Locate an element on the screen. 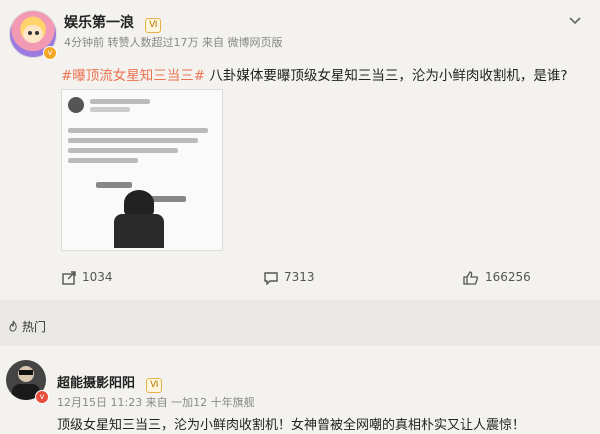 The width and height of the screenshot is (600, 434). share-action: 1034 is located at coordinates (87, 277).